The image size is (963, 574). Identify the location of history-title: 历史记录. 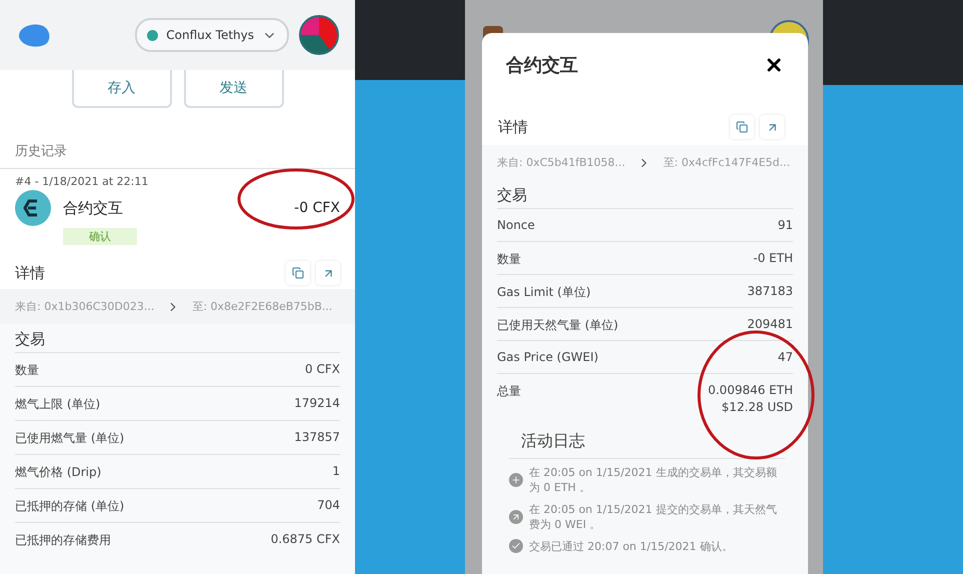
(177, 155).